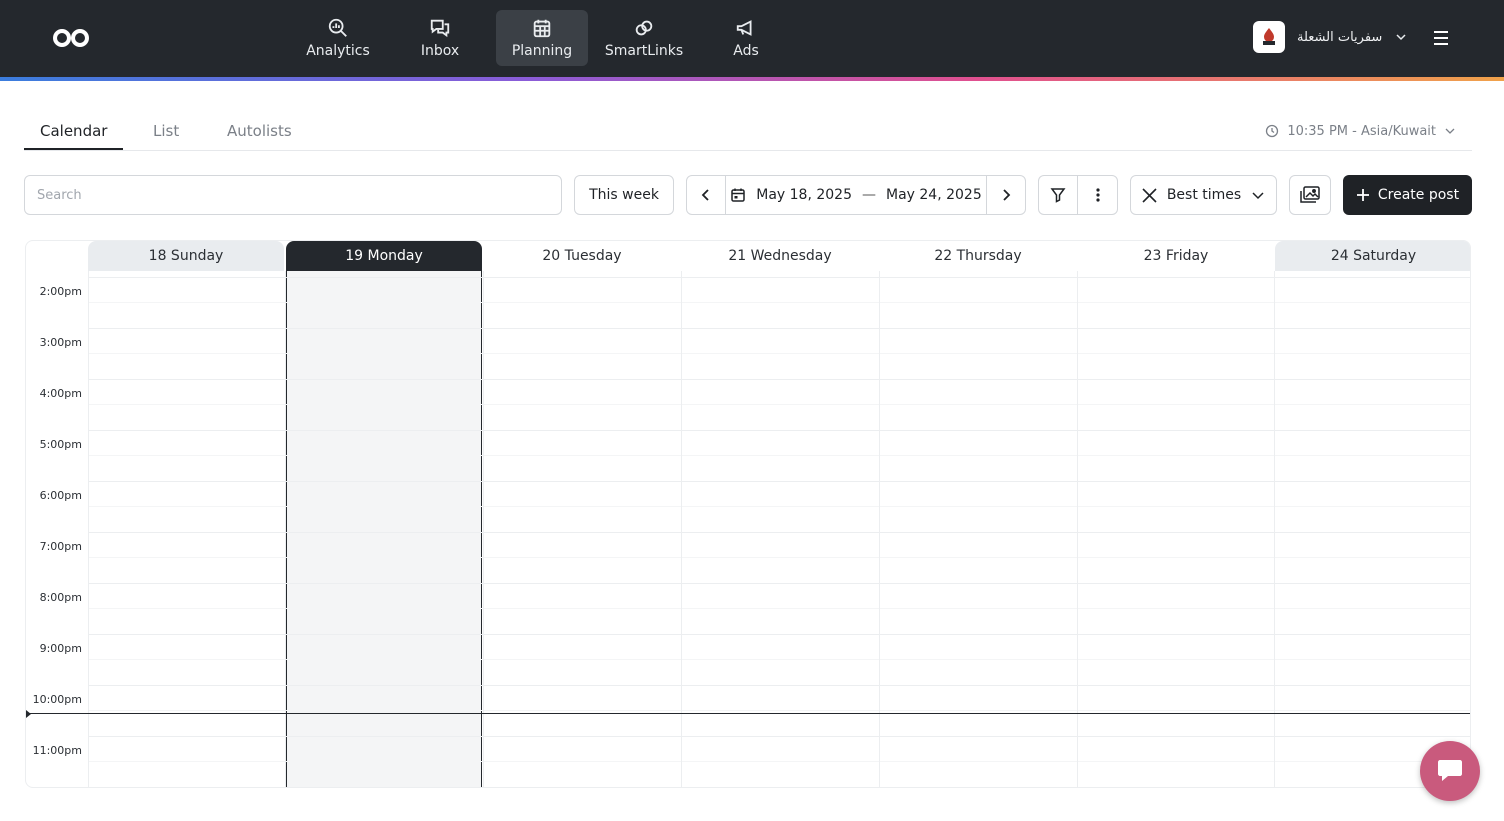  I want to click on filter-options-group, so click(1078, 195).